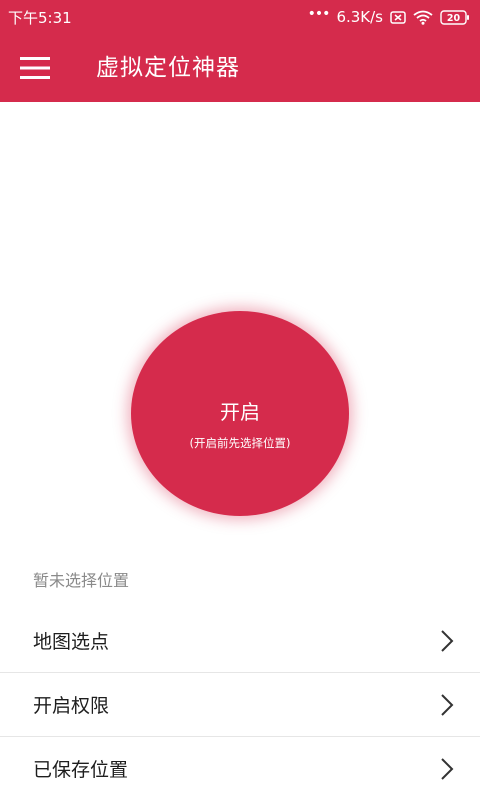  I want to click on menu-item-saved-locations: 已保存位置, so click(240, 769).